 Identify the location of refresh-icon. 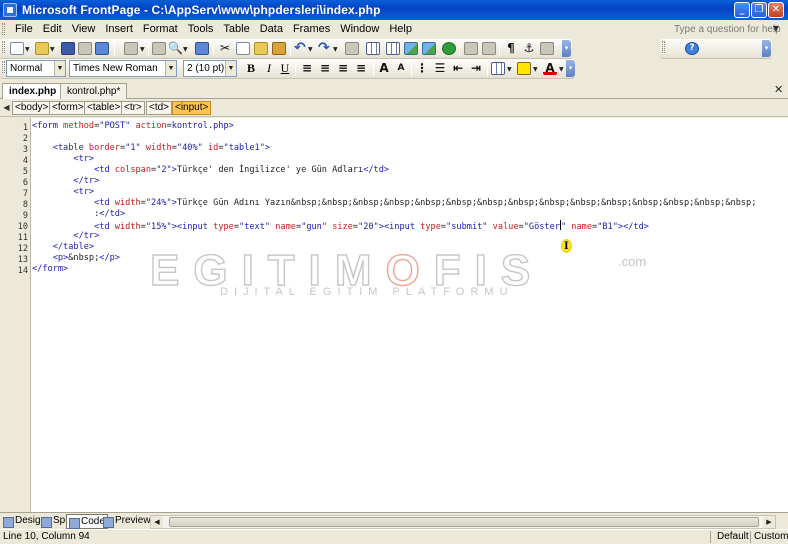
(471, 48).